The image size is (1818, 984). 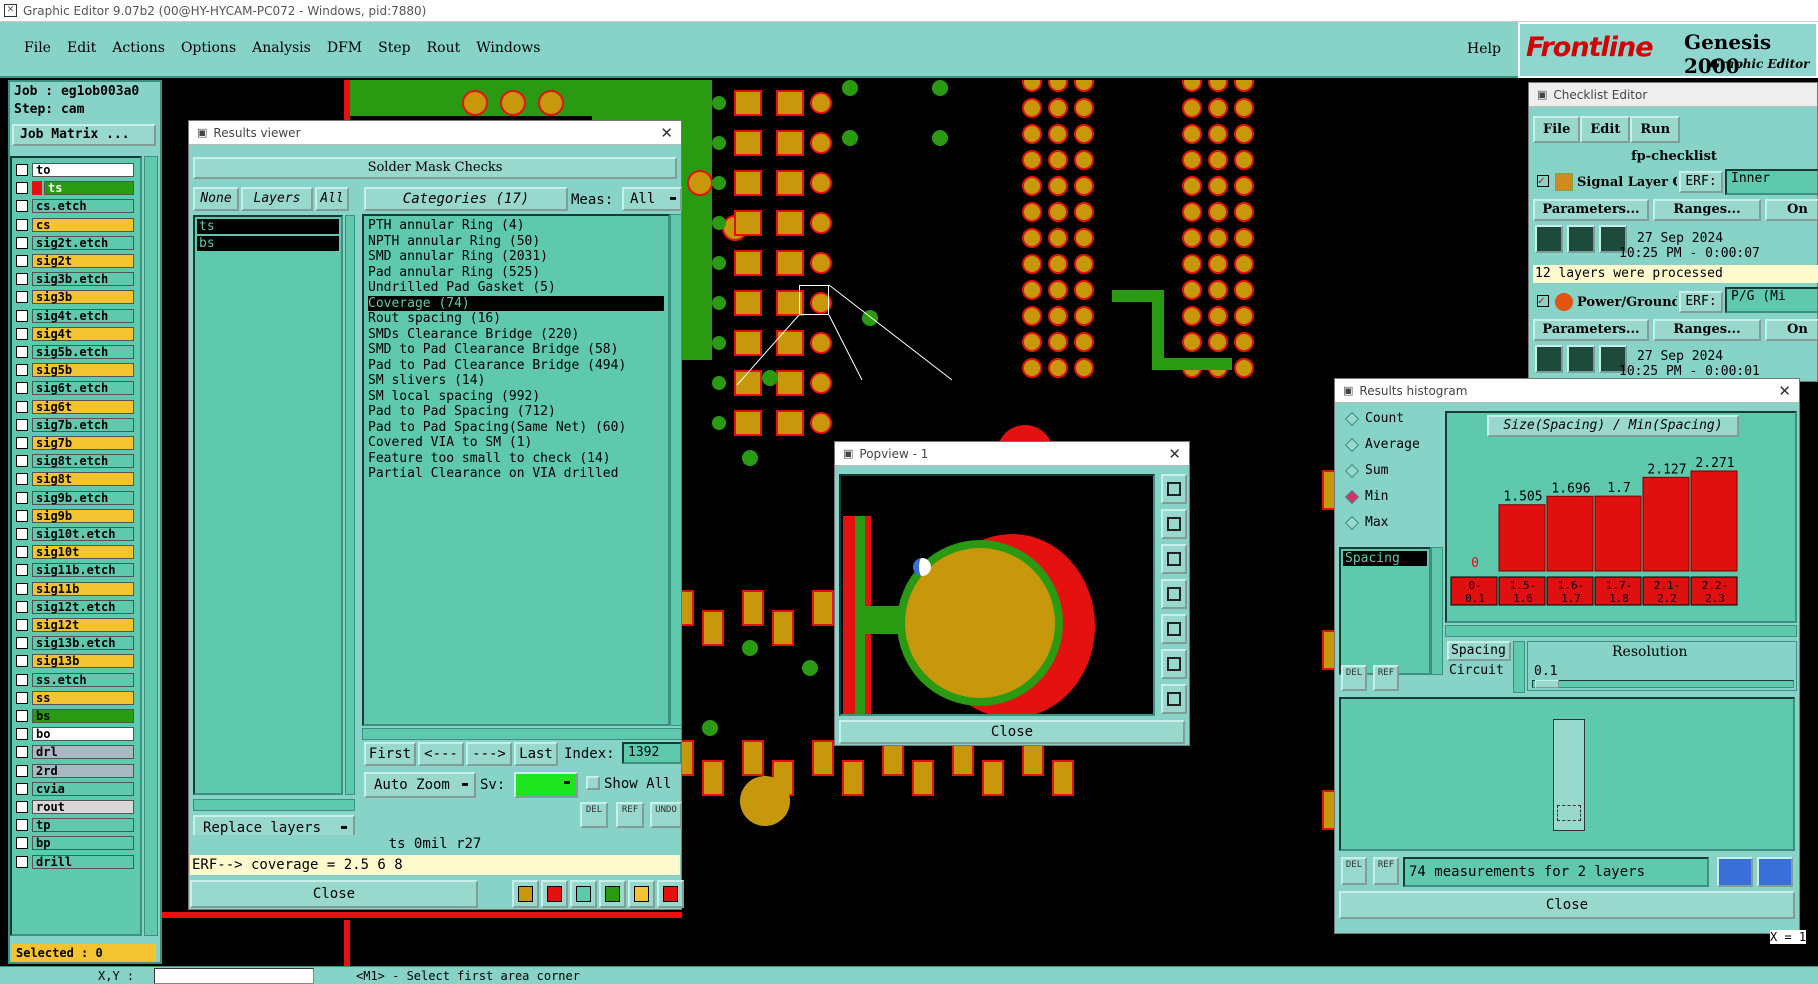 What do you see at coordinates (390, 754) in the screenshot?
I see `first-button: First` at bounding box center [390, 754].